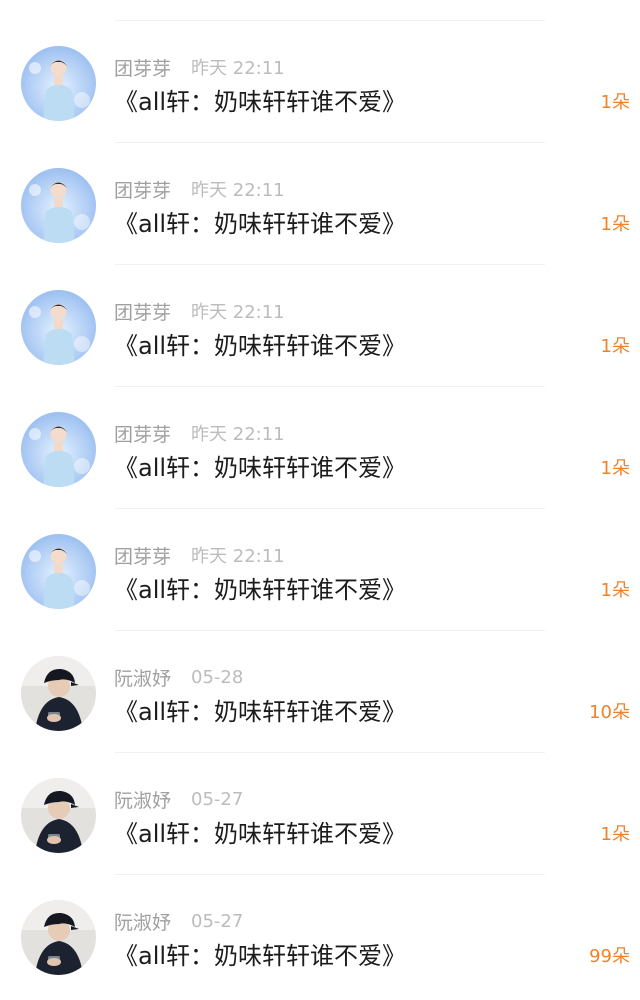  I want to click on list-item: 阮淑妤 05-27 《all轩：奶味轩轩谁不爱》 1朵, so click(320, 814).